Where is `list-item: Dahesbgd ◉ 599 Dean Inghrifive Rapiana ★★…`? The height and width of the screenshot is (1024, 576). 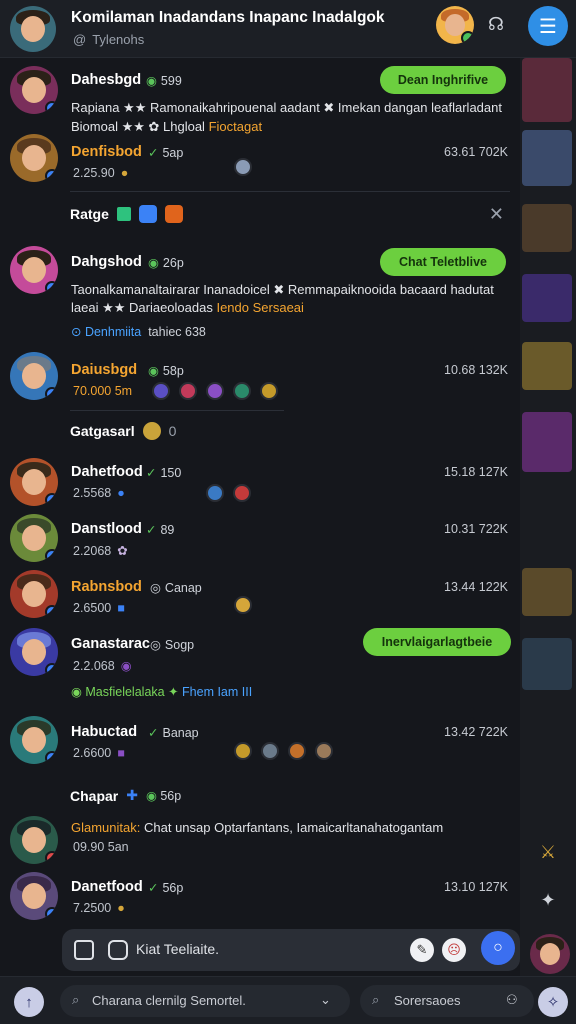
list-item: Dahesbgd ◉ 599 Dean Inghrifive Rapiana ★★… is located at coordinates (260, 100).